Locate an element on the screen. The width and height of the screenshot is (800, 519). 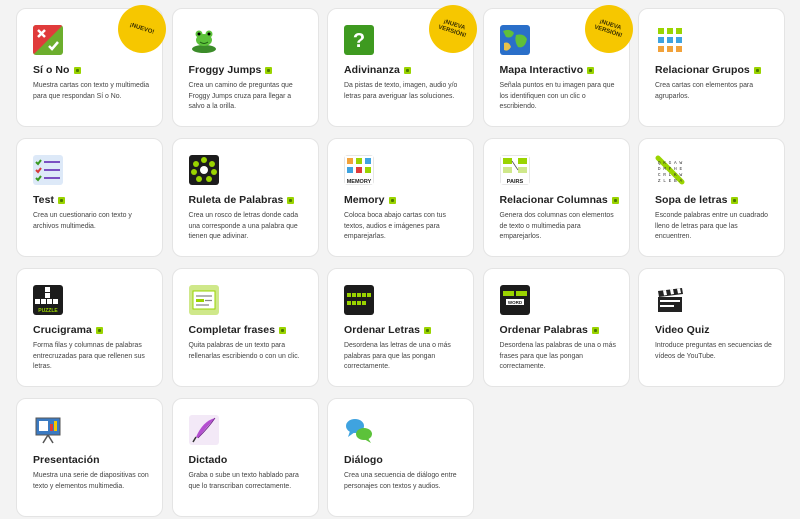
card-title: Sí o No is located at coordinates (51, 70).